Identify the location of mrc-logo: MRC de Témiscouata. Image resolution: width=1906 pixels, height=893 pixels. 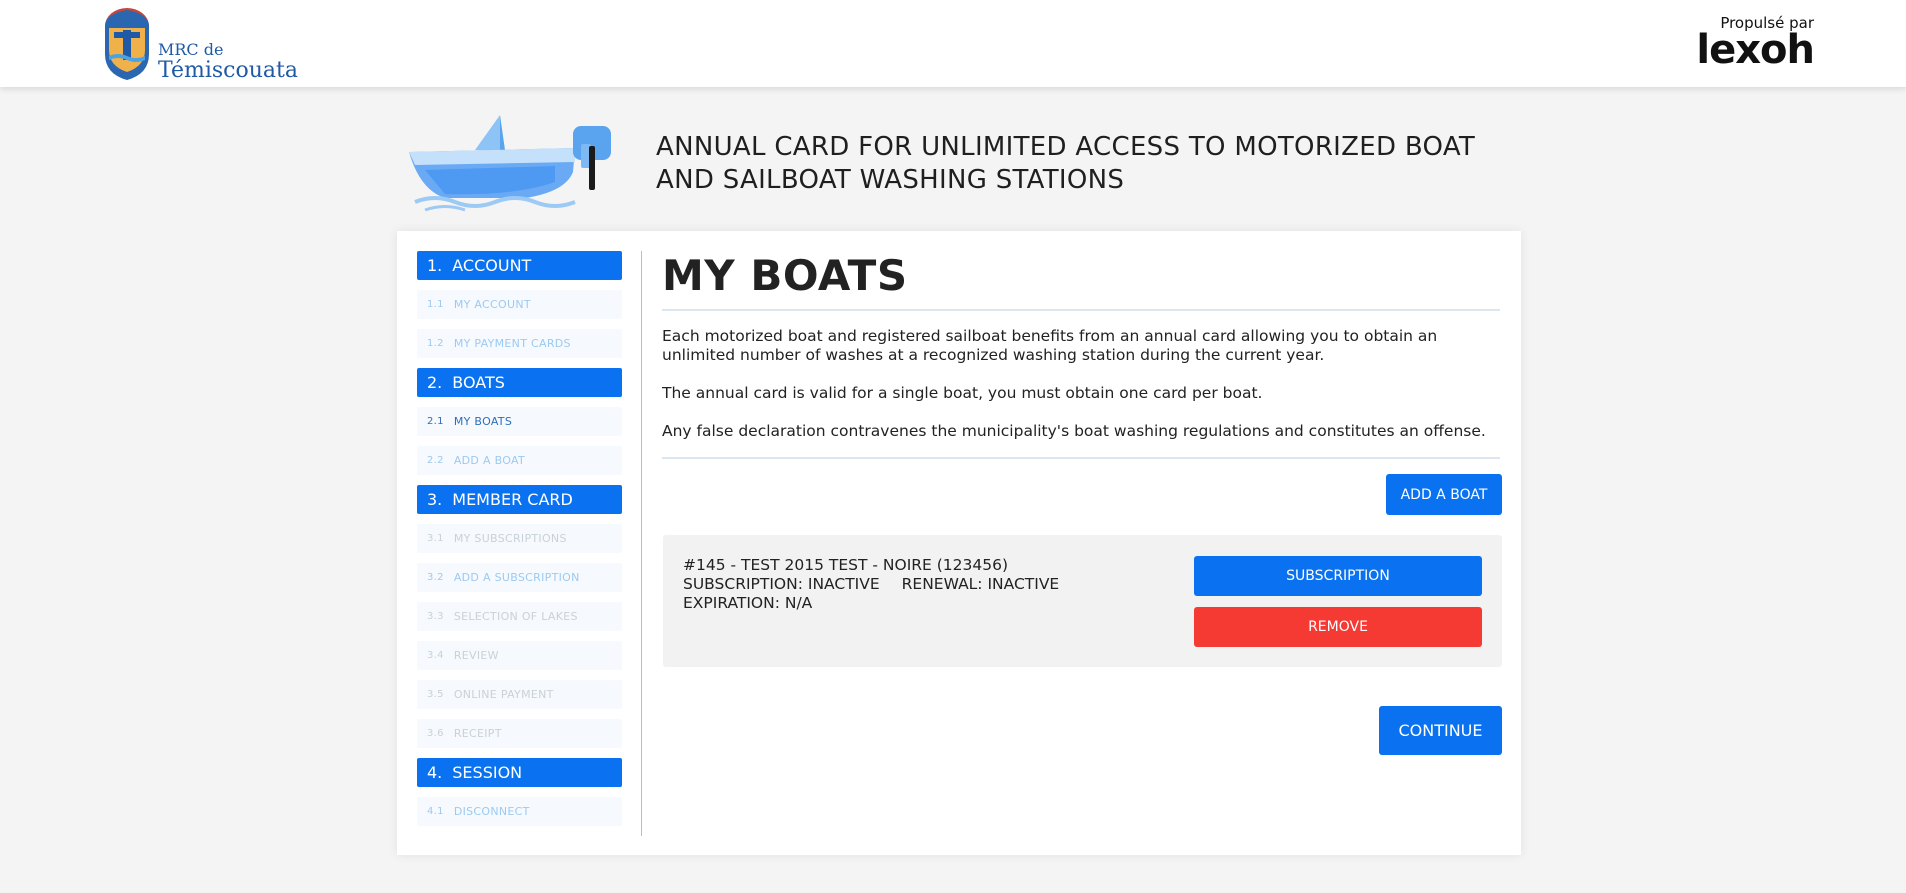
(200, 44).